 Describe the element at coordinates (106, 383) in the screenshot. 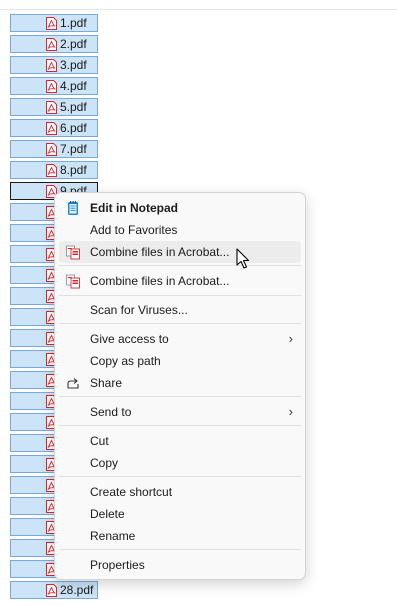

I see `menu-item-label: Share` at that location.